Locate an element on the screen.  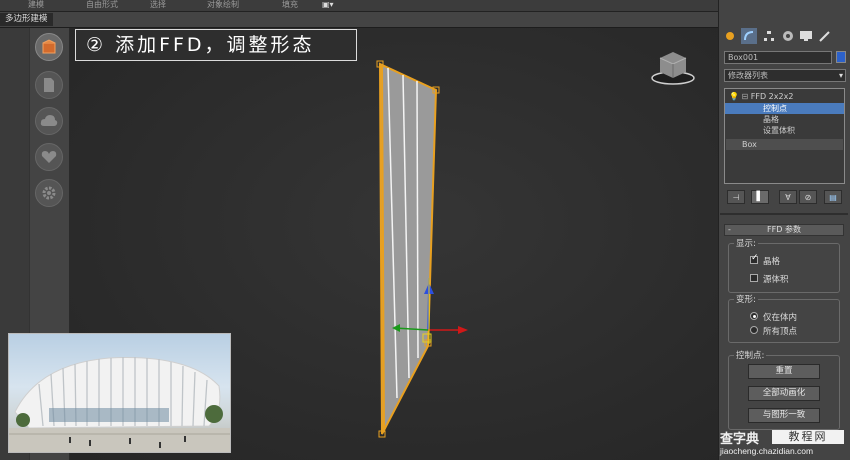
stack-item-set-volume: 设置体积 is located at coordinates (784, 130).